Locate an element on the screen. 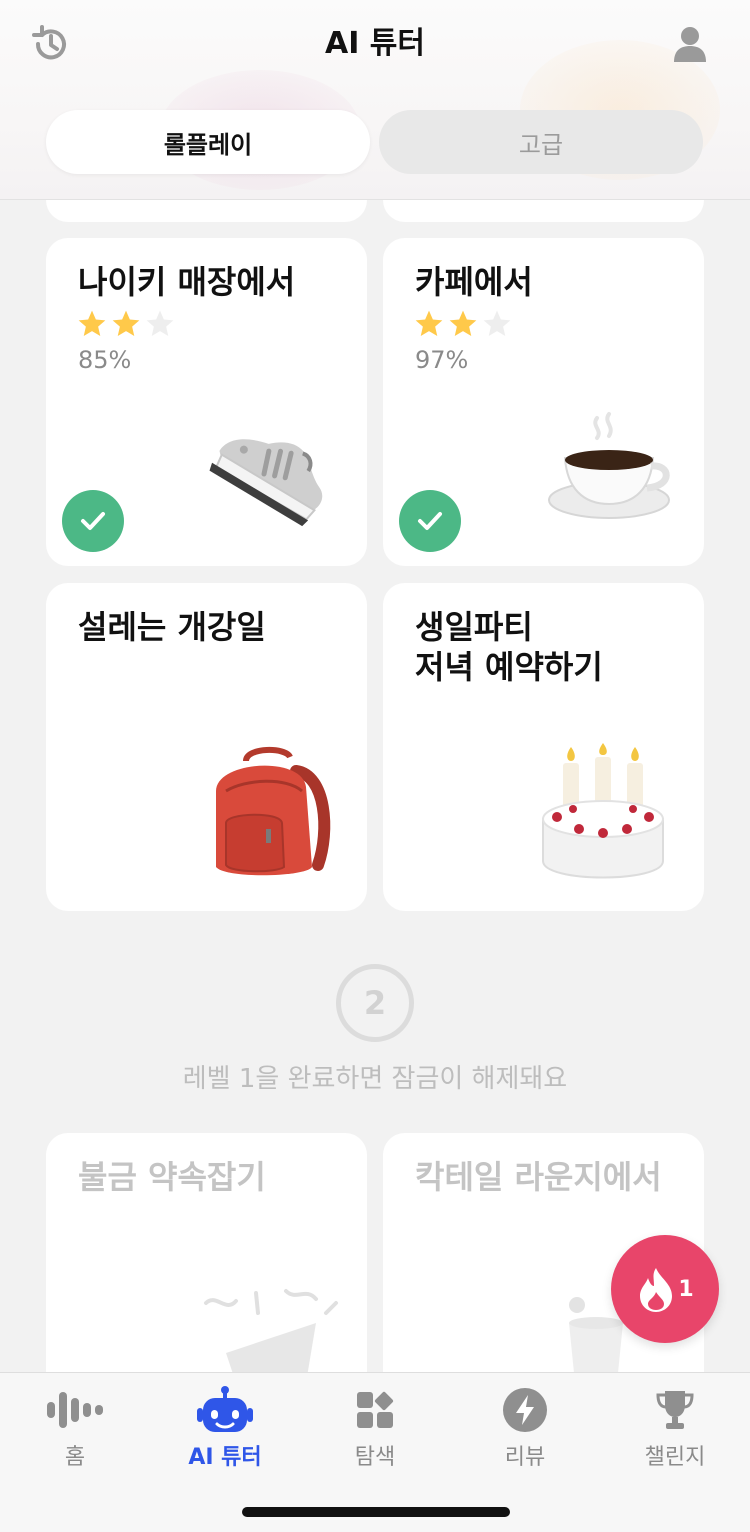  nav-label: AI 튜터 is located at coordinates (225, 1457).